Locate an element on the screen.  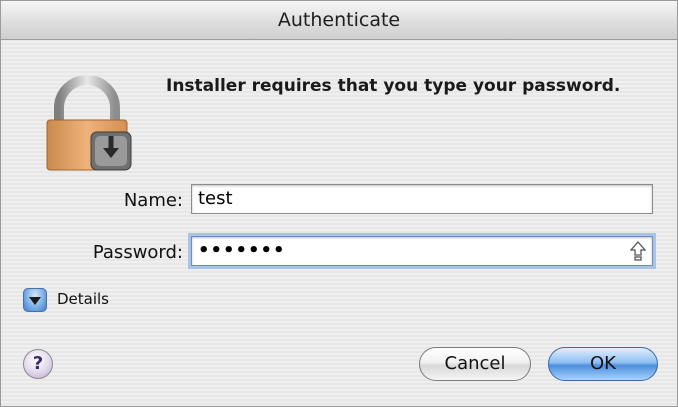
details-disclosure-button is located at coordinates (35, 300).